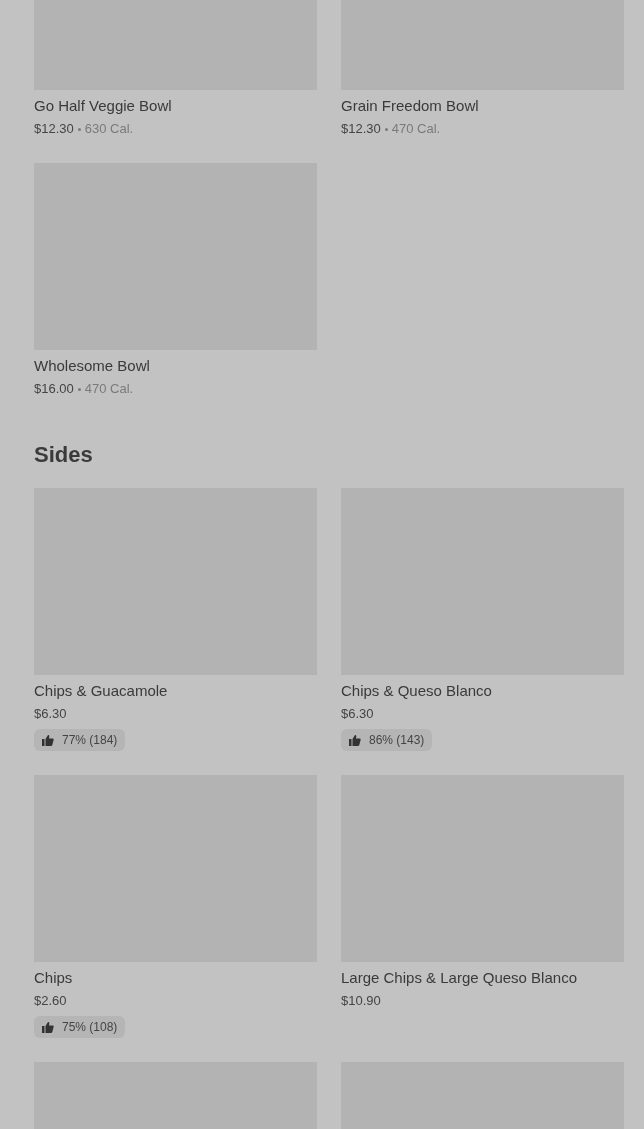 The height and width of the screenshot is (1129, 644). What do you see at coordinates (101, 691) in the screenshot?
I see `item-name: Chips & Guacamole` at bounding box center [101, 691].